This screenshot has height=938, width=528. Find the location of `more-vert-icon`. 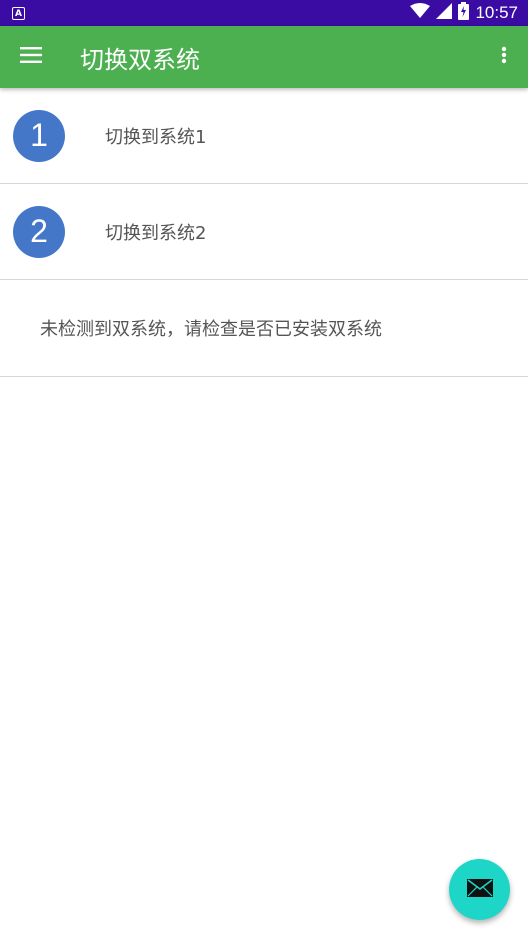

more-vert-icon is located at coordinates (504, 57).